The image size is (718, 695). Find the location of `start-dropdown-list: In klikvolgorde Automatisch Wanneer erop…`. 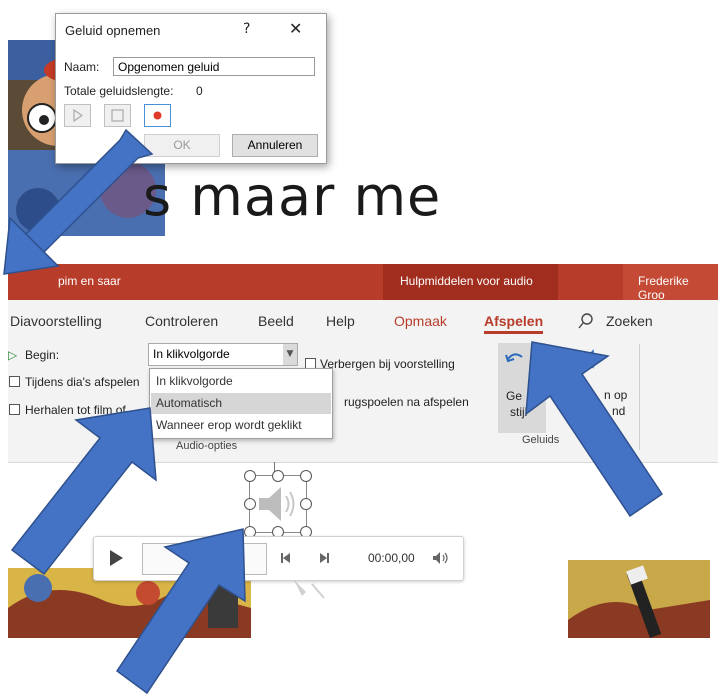

start-dropdown-list: In klikvolgorde Automatisch Wanneer erop… is located at coordinates (241, 403).